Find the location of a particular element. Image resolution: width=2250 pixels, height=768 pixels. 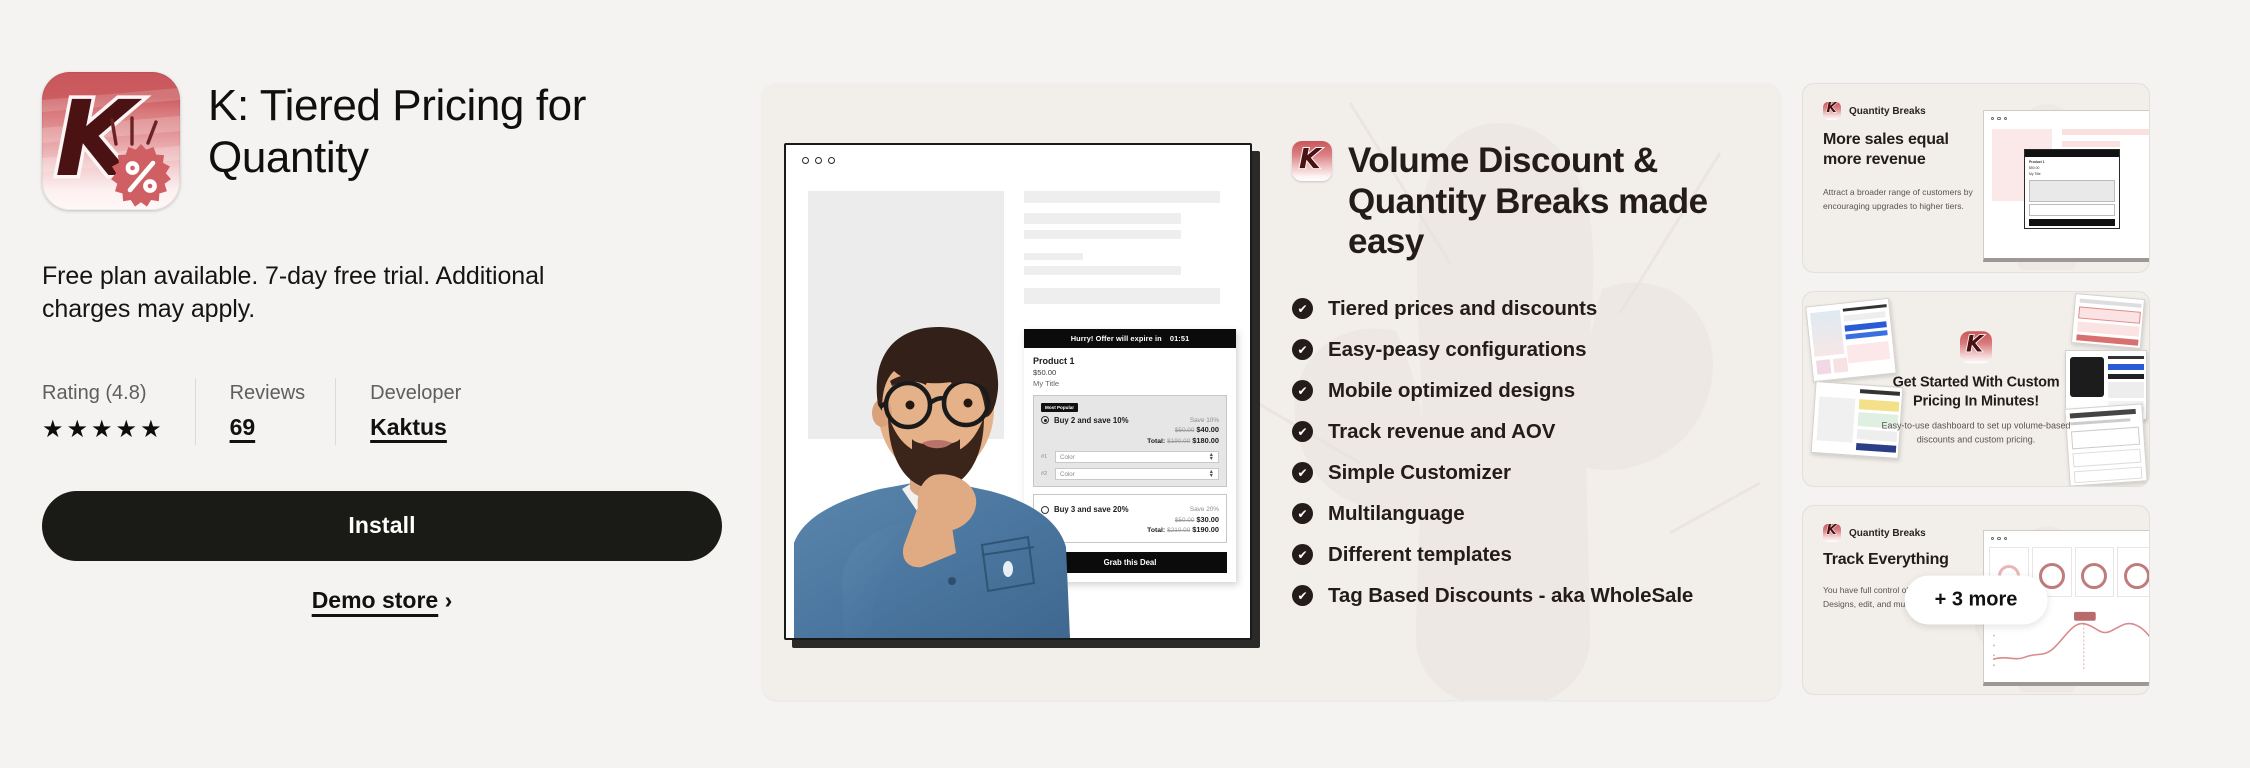

developer-cell: Developer Kaktus is located at coordinates (413, 411).